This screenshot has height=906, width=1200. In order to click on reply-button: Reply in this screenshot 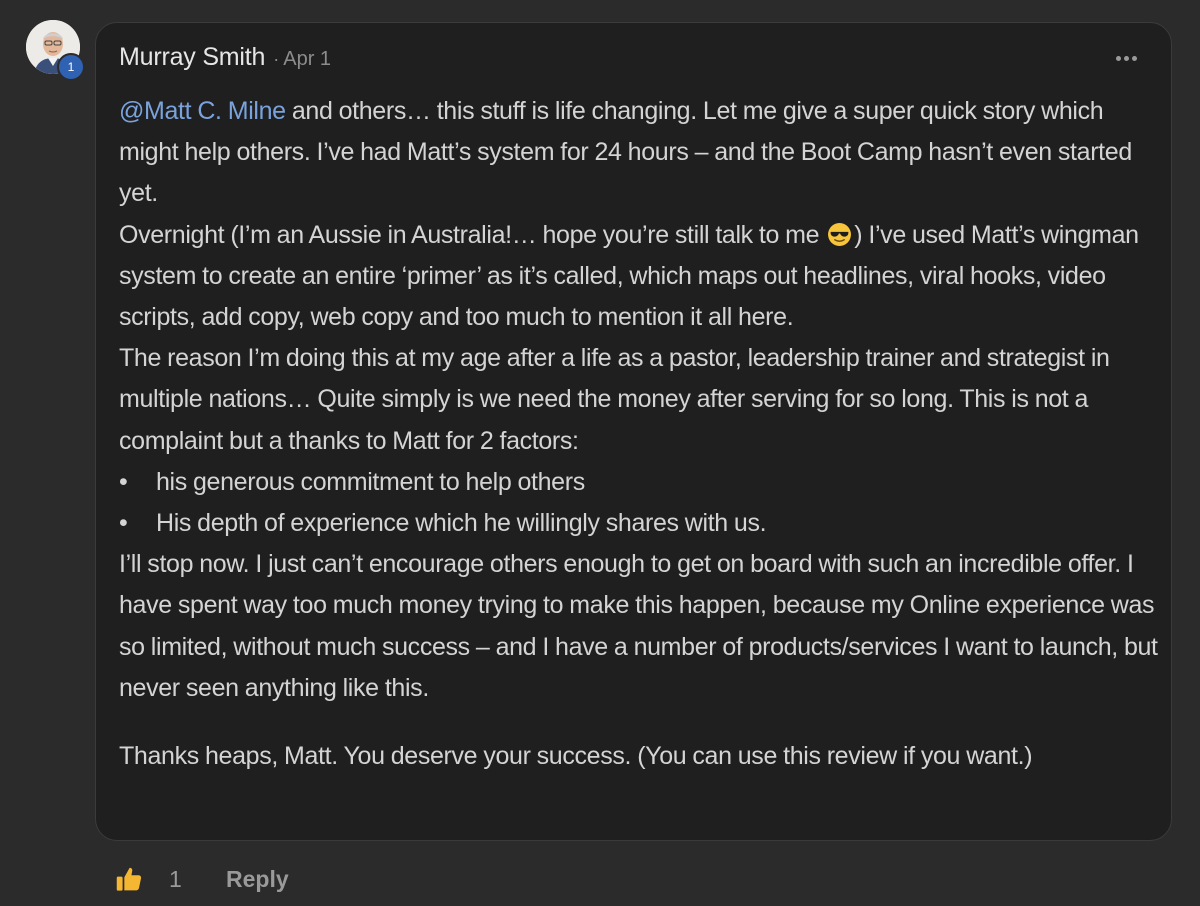, I will do `click(257, 879)`.